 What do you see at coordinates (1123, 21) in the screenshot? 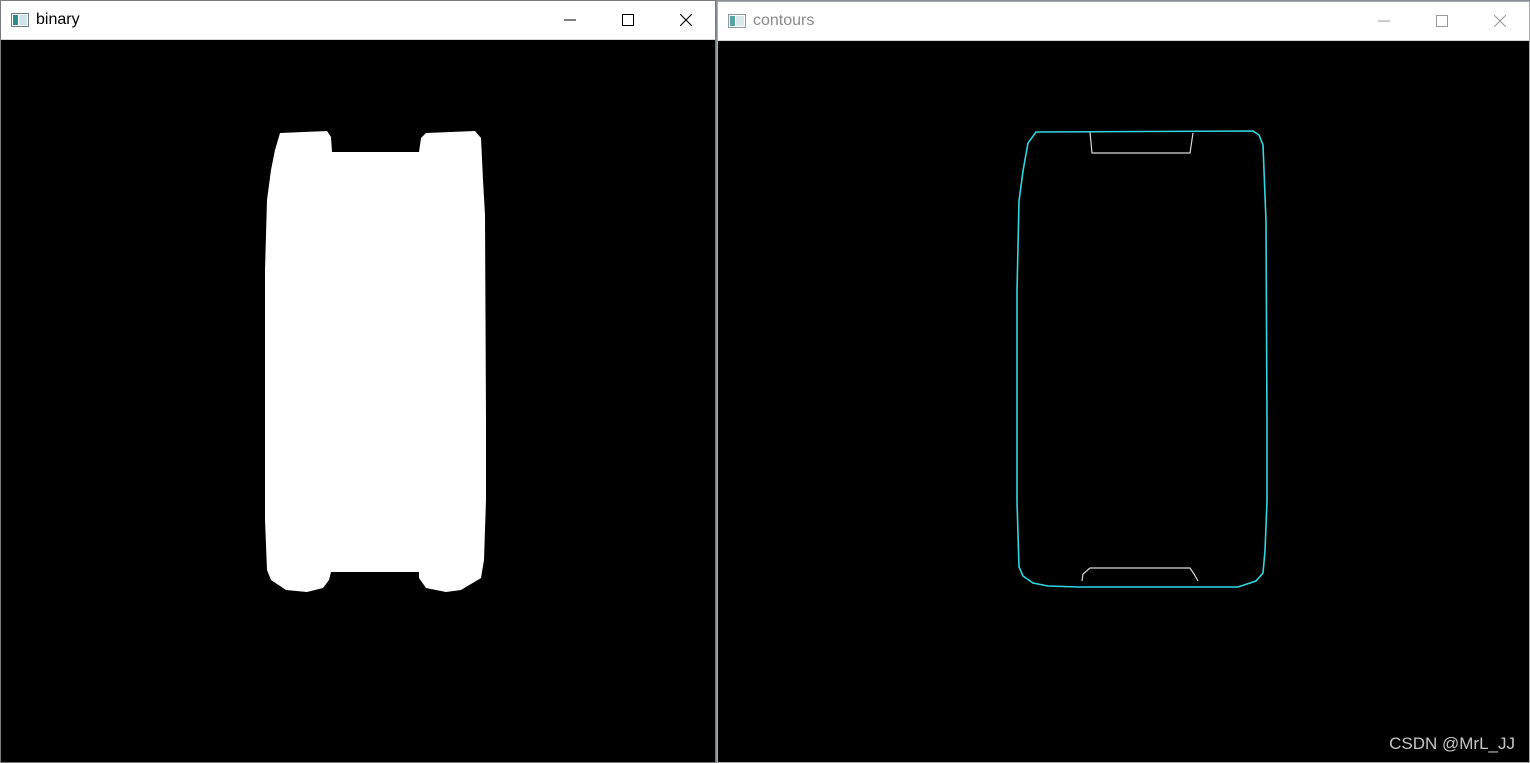
I see `contours-titlebar: contours` at bounding box center [1123, 21].